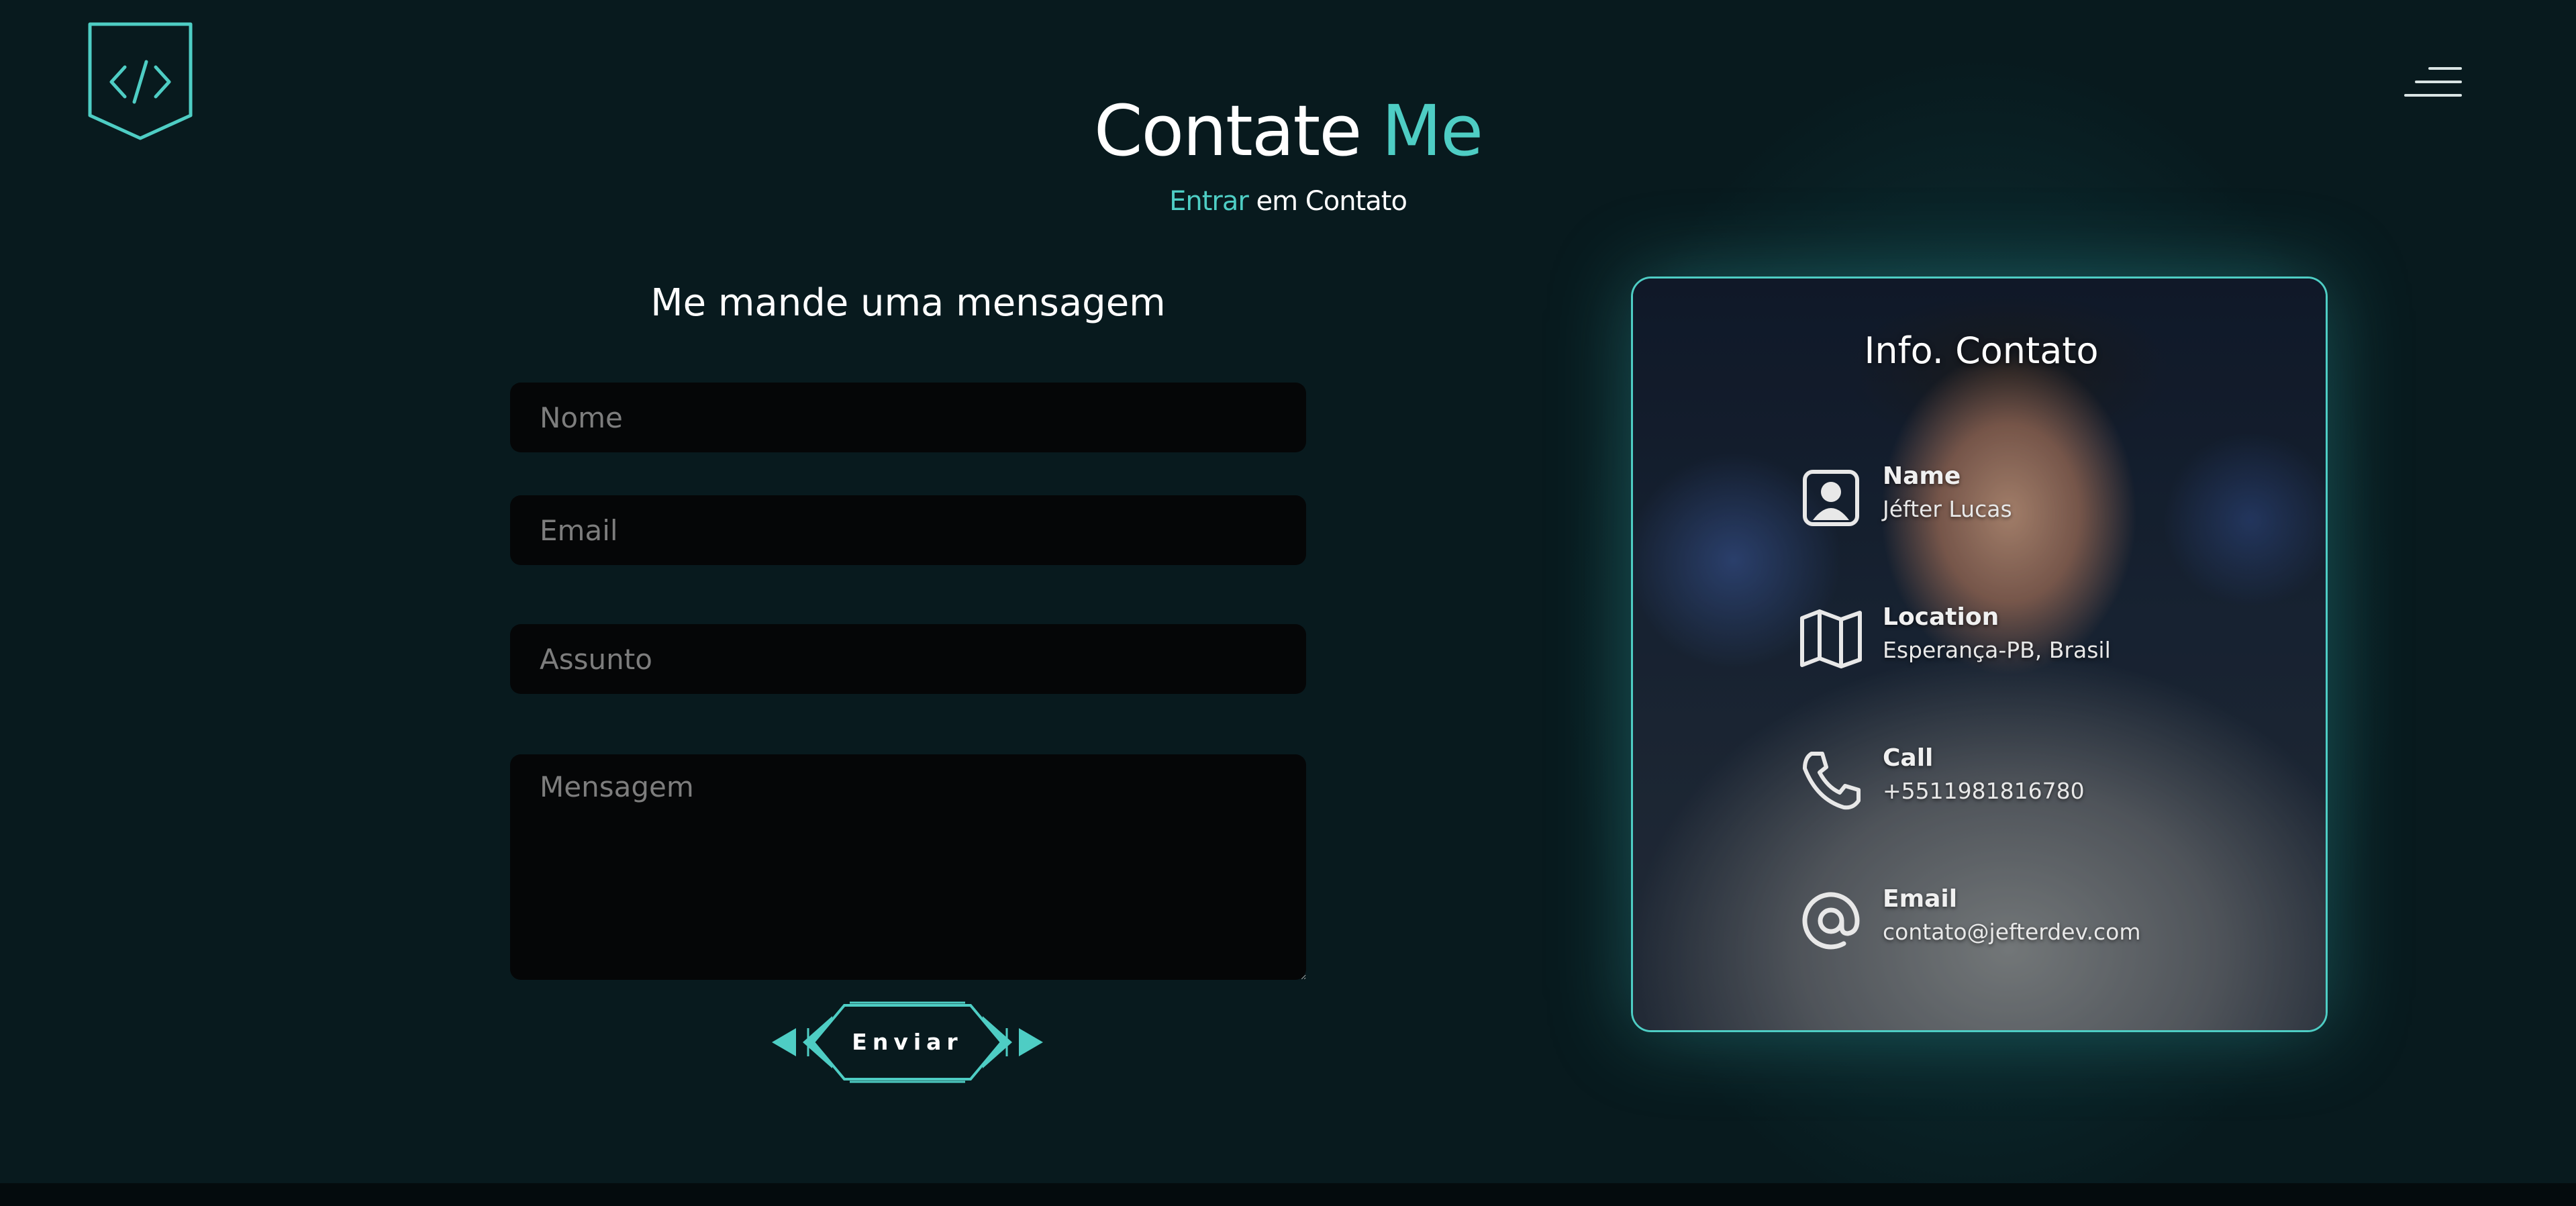 The height and width of the screenshot is (1206, 2576). What do you see at coordinates (1920, 899) in the screenshot?
I see `contact-item-label: Email` at bounding box center [1920, 899].